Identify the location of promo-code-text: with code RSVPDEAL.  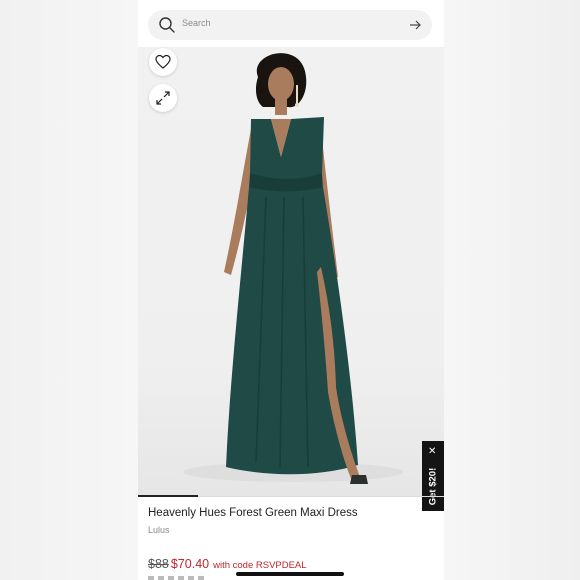
(260, 565).